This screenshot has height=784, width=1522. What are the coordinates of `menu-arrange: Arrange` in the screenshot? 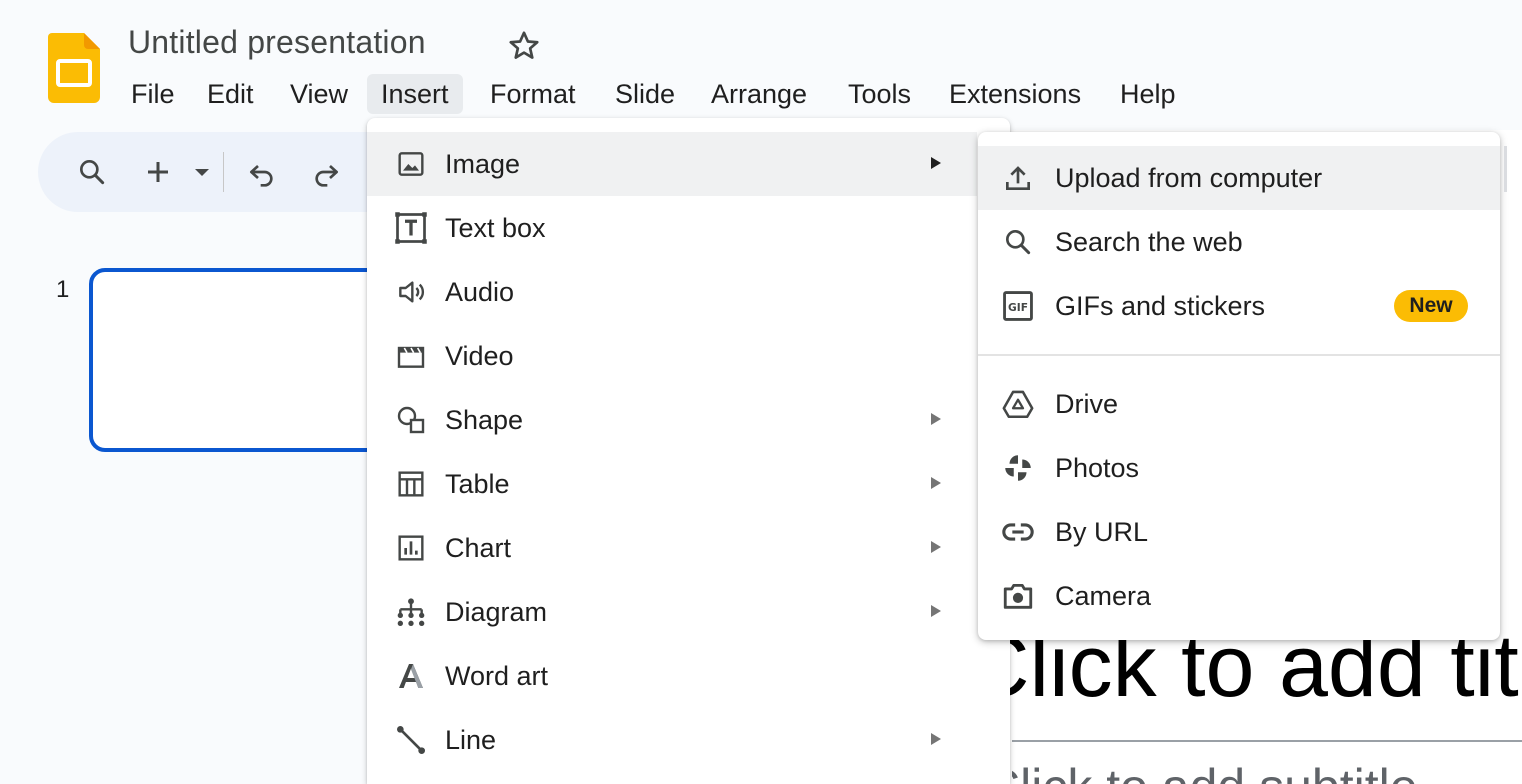 It's located at (759, 94).